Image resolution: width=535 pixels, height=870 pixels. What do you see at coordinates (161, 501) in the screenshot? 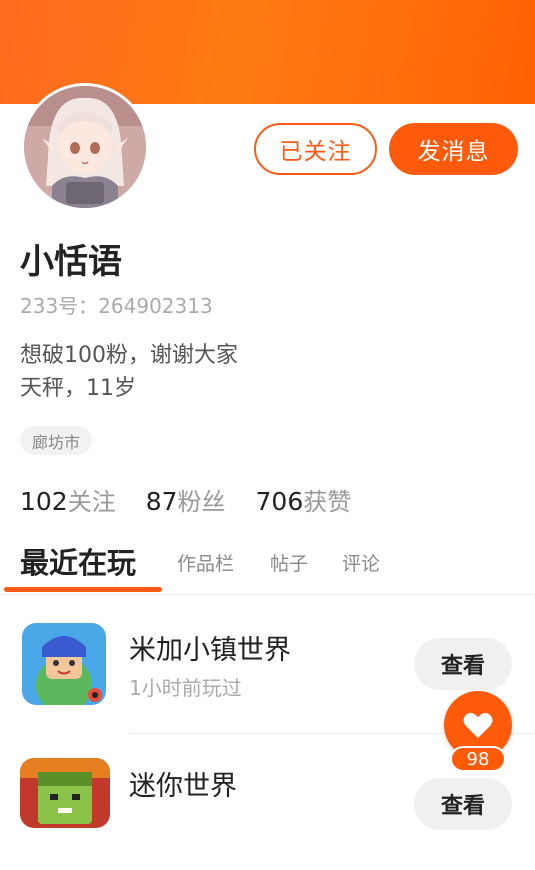
I see `fans-count: 87` at bounding box center [161, 501].